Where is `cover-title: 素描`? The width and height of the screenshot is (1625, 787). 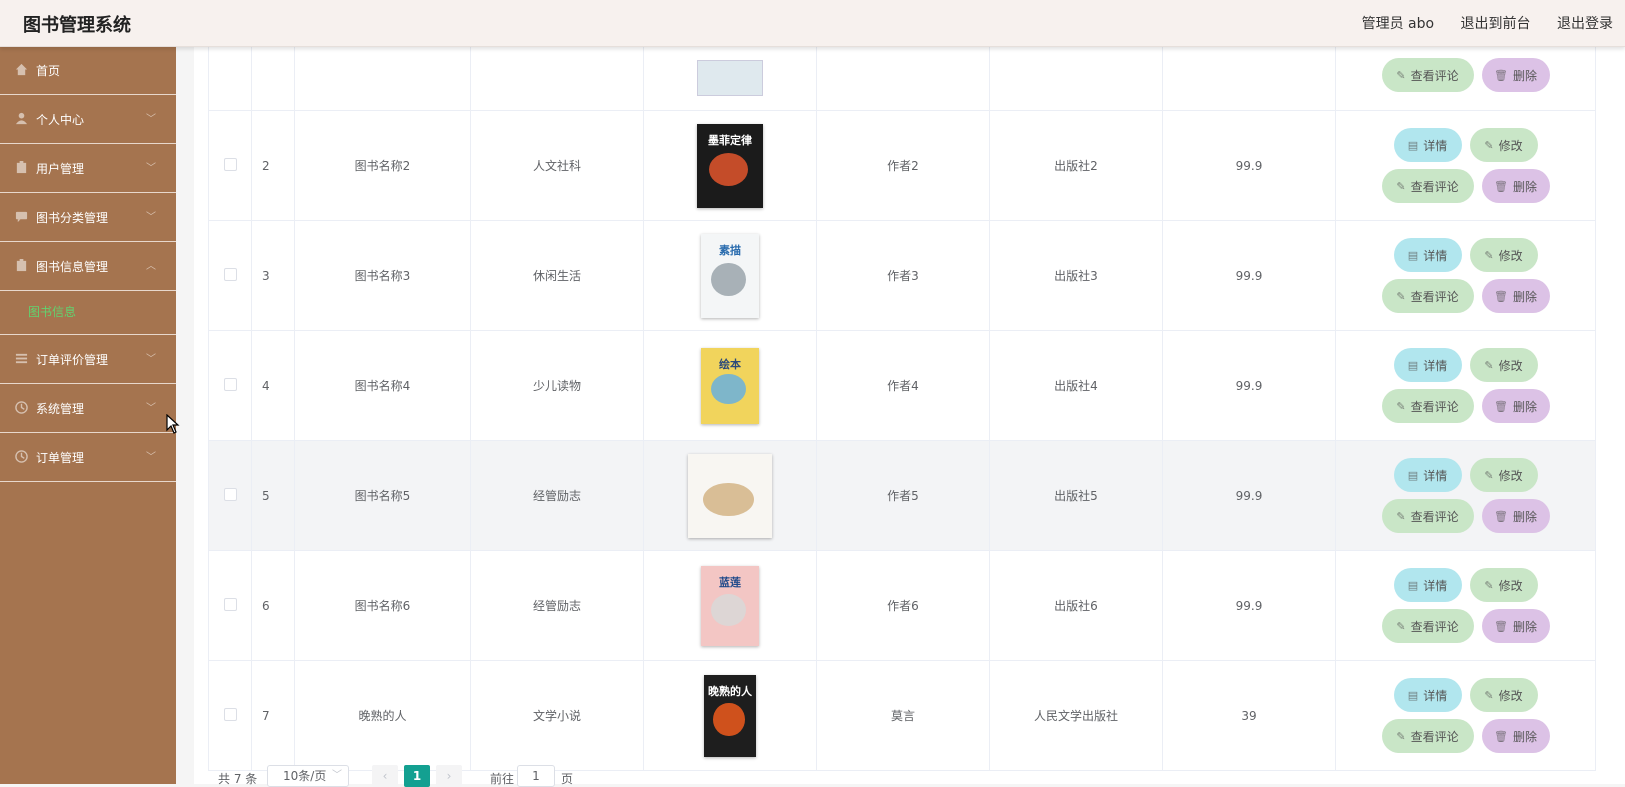 cover-title: 素描 is located at coordinates (730, 250).